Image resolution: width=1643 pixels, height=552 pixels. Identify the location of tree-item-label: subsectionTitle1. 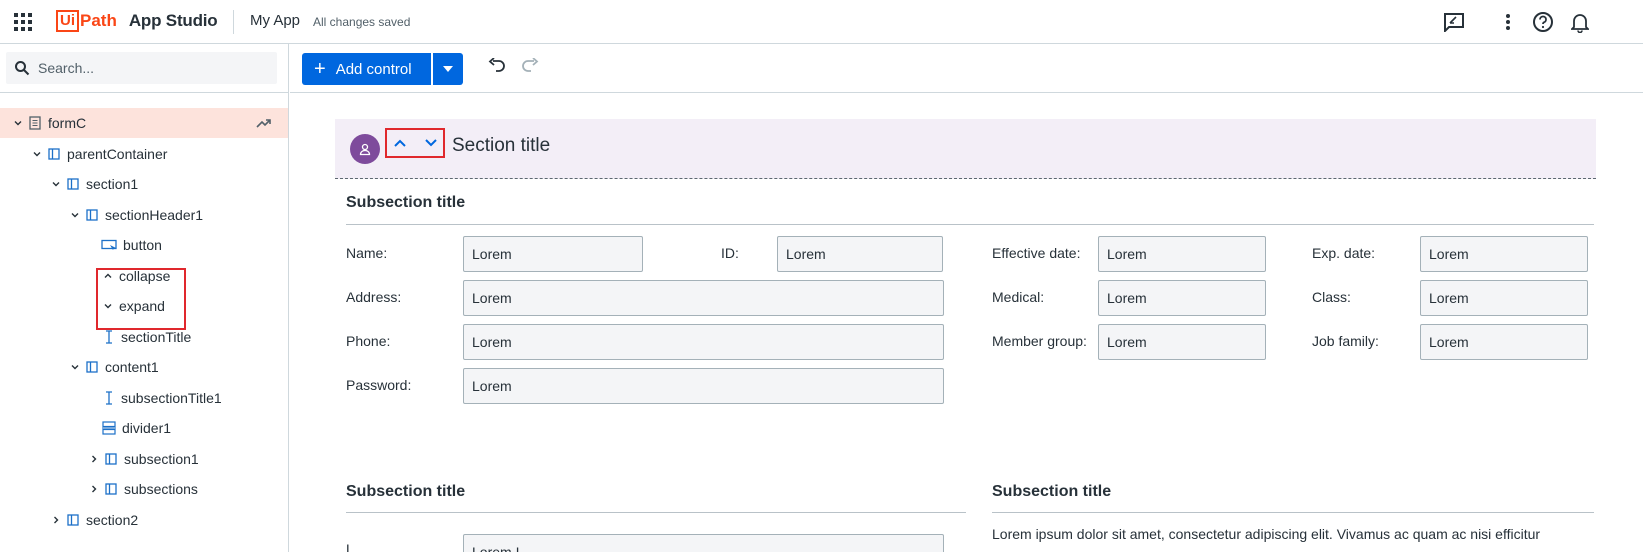
(171, 398).